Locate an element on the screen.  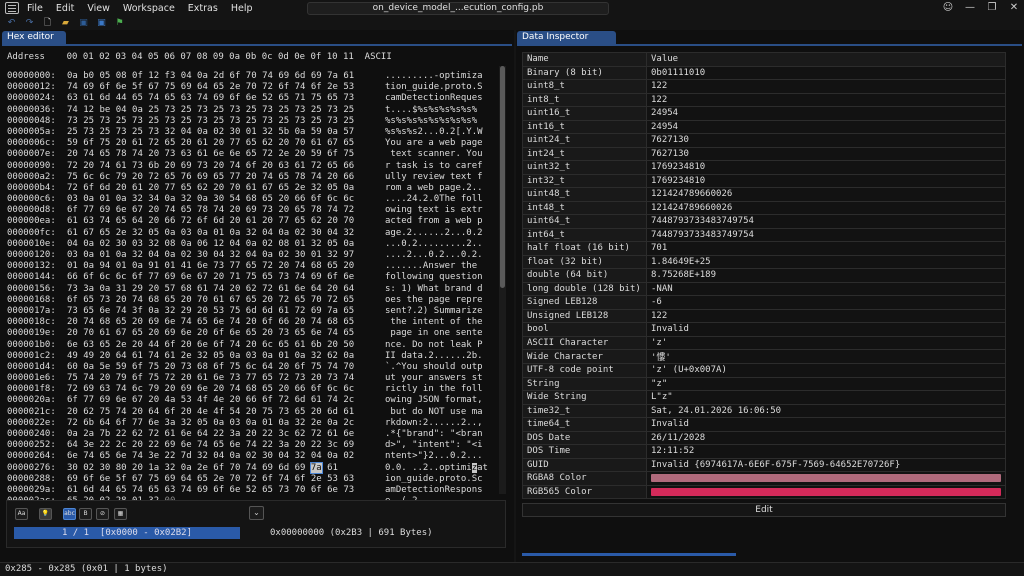
row-ascii: amDetectionRespons is located at coordinates (445, 490).